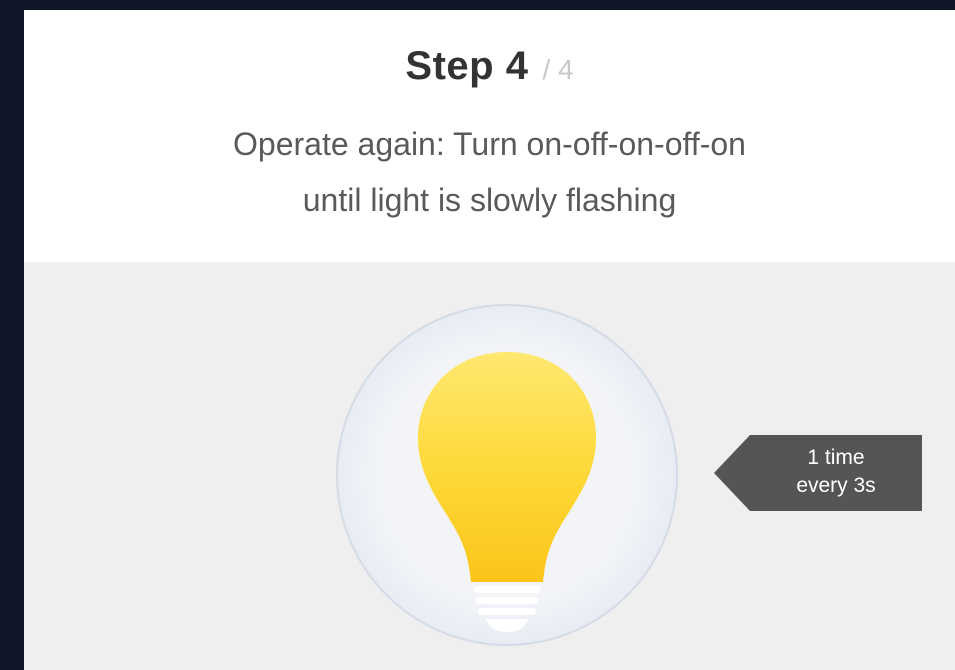 This screenshot has width=955, height=670. I want to click on instruction-line-2: until light is slowly flashing, so click(489, 200).